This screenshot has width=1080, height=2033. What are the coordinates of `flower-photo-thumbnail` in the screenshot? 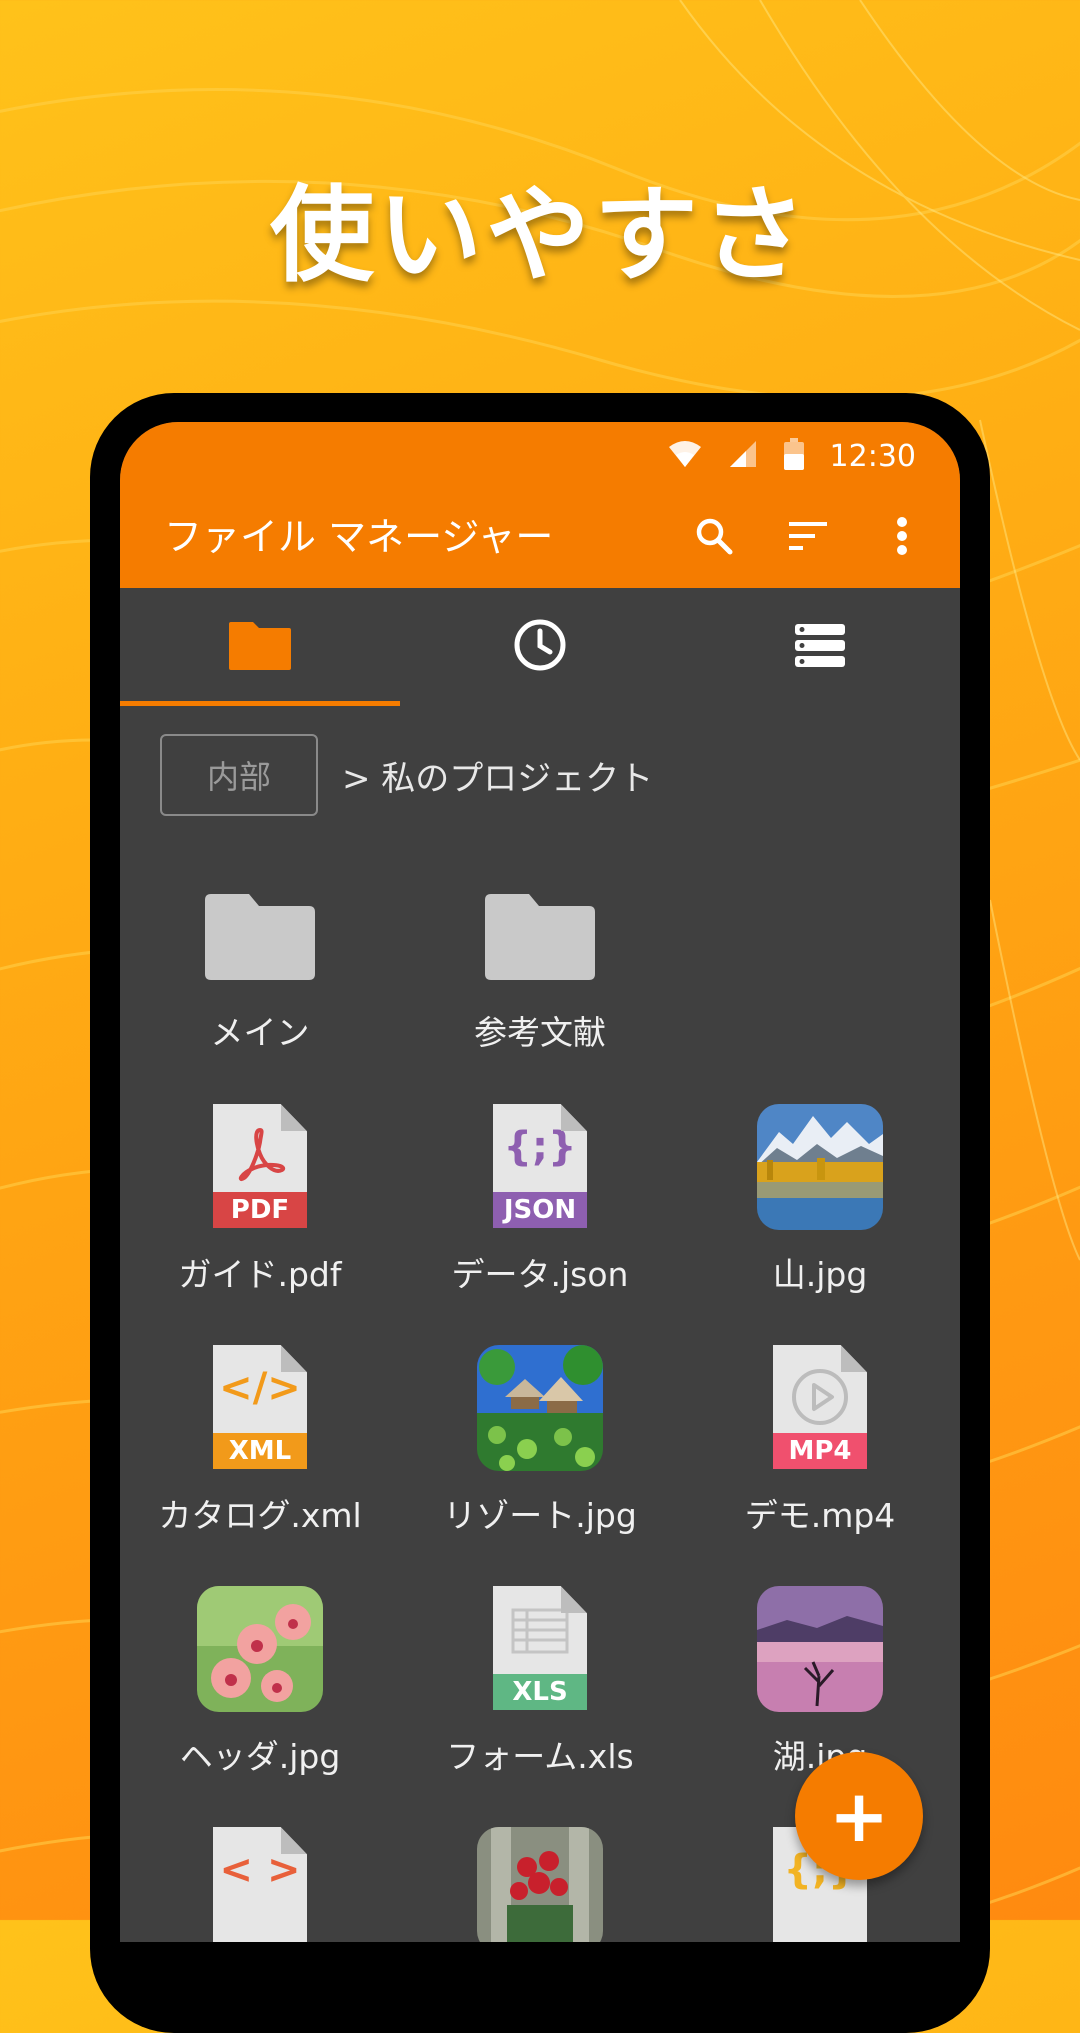 It's located at (540, 1884).